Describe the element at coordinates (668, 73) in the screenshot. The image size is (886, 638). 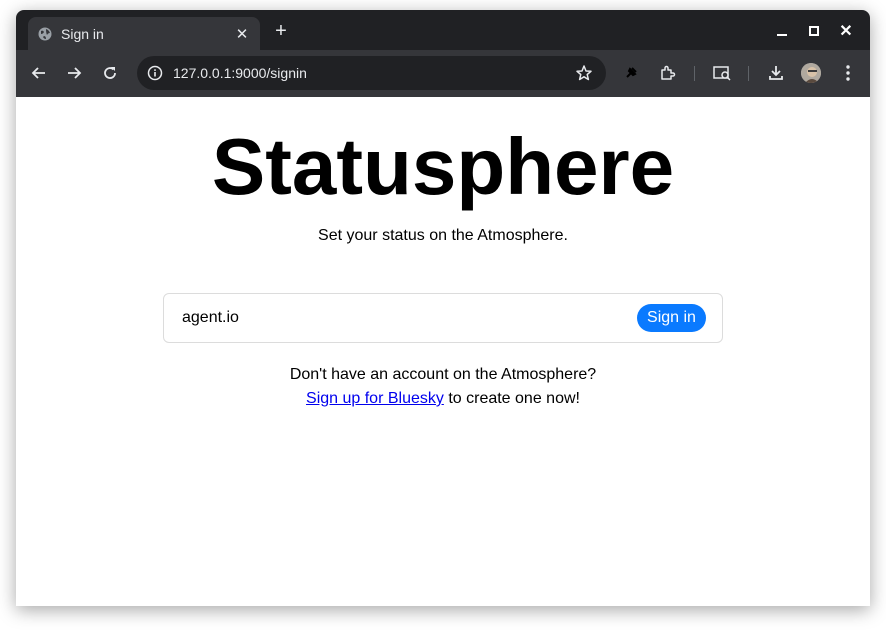
I see `extensions-icon` at that location.